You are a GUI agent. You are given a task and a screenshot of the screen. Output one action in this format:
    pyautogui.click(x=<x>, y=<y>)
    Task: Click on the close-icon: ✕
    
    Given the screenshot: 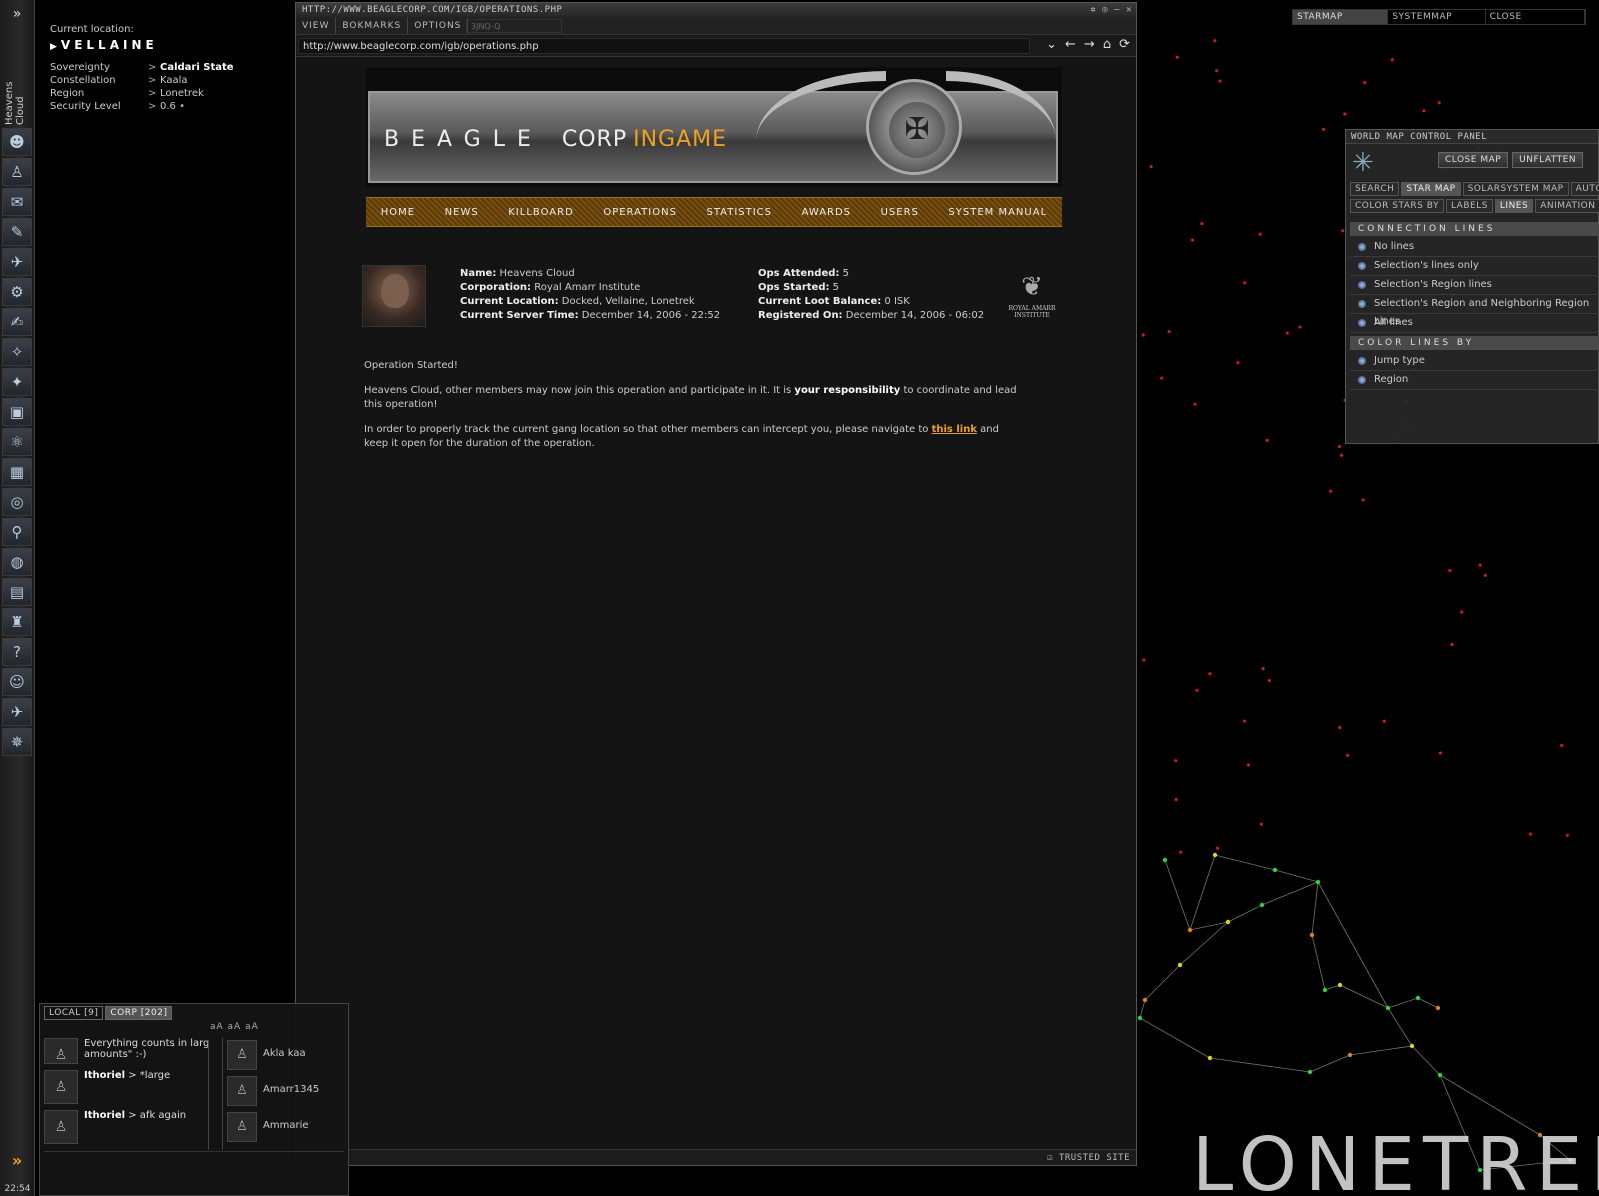 What is the action you would take?
    pyautogui.click(x=1129, y=10)
    